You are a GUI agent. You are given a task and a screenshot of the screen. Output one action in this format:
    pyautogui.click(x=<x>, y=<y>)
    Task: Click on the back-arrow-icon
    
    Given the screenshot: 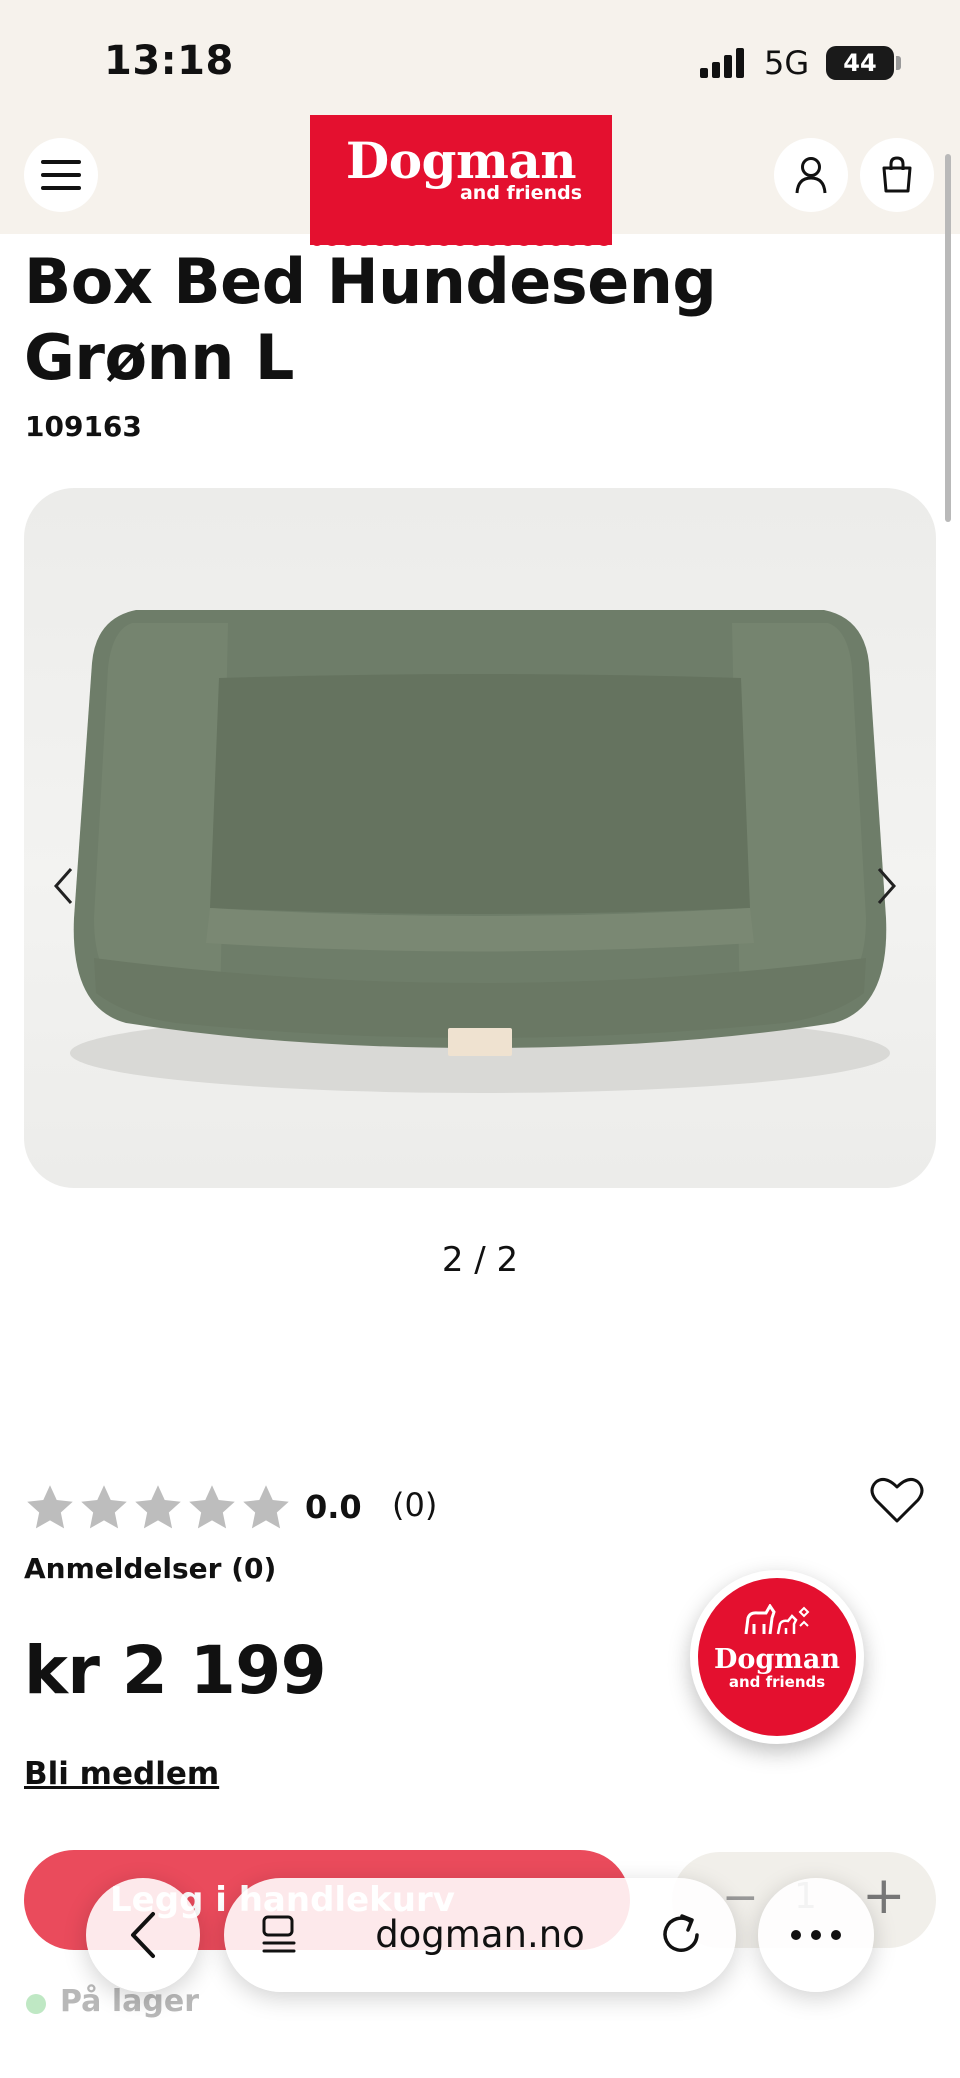 What is the action you would take?
    pyautogui.click(x=143, y=1935)
    